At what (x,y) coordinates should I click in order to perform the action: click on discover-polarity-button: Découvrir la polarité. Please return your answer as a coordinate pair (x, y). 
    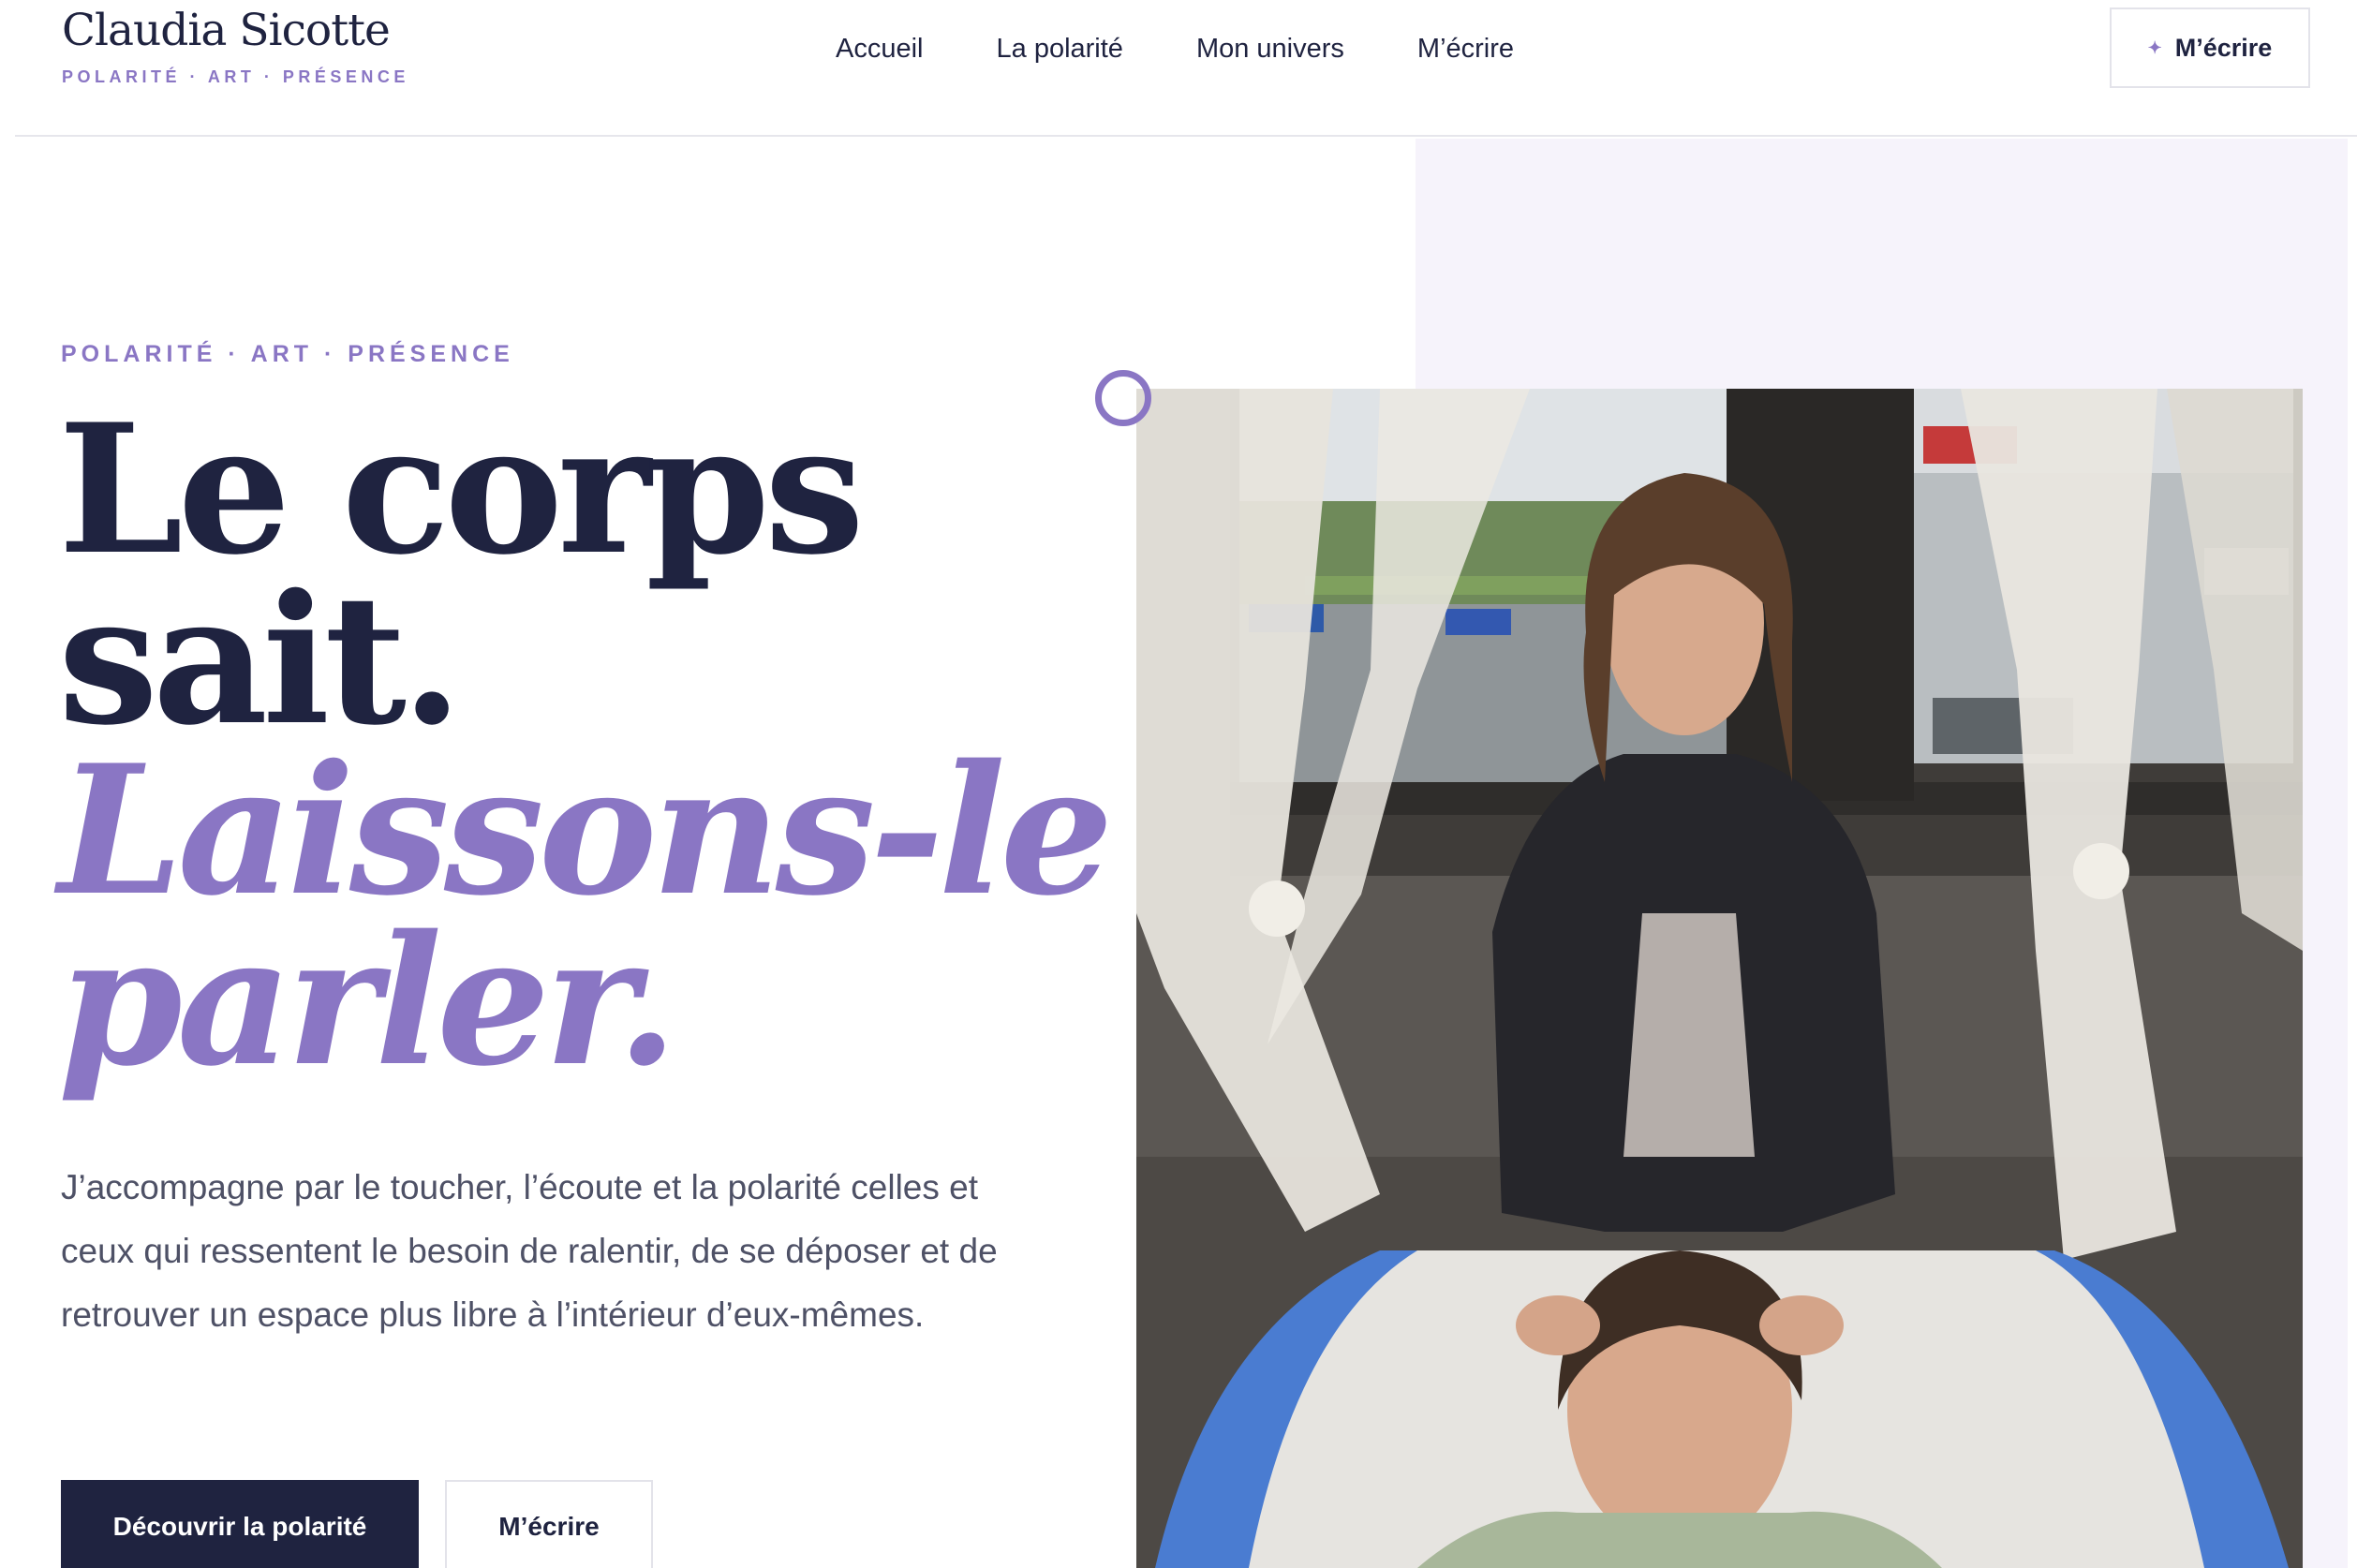
    Looking at the image, I should click on (240, 1524).